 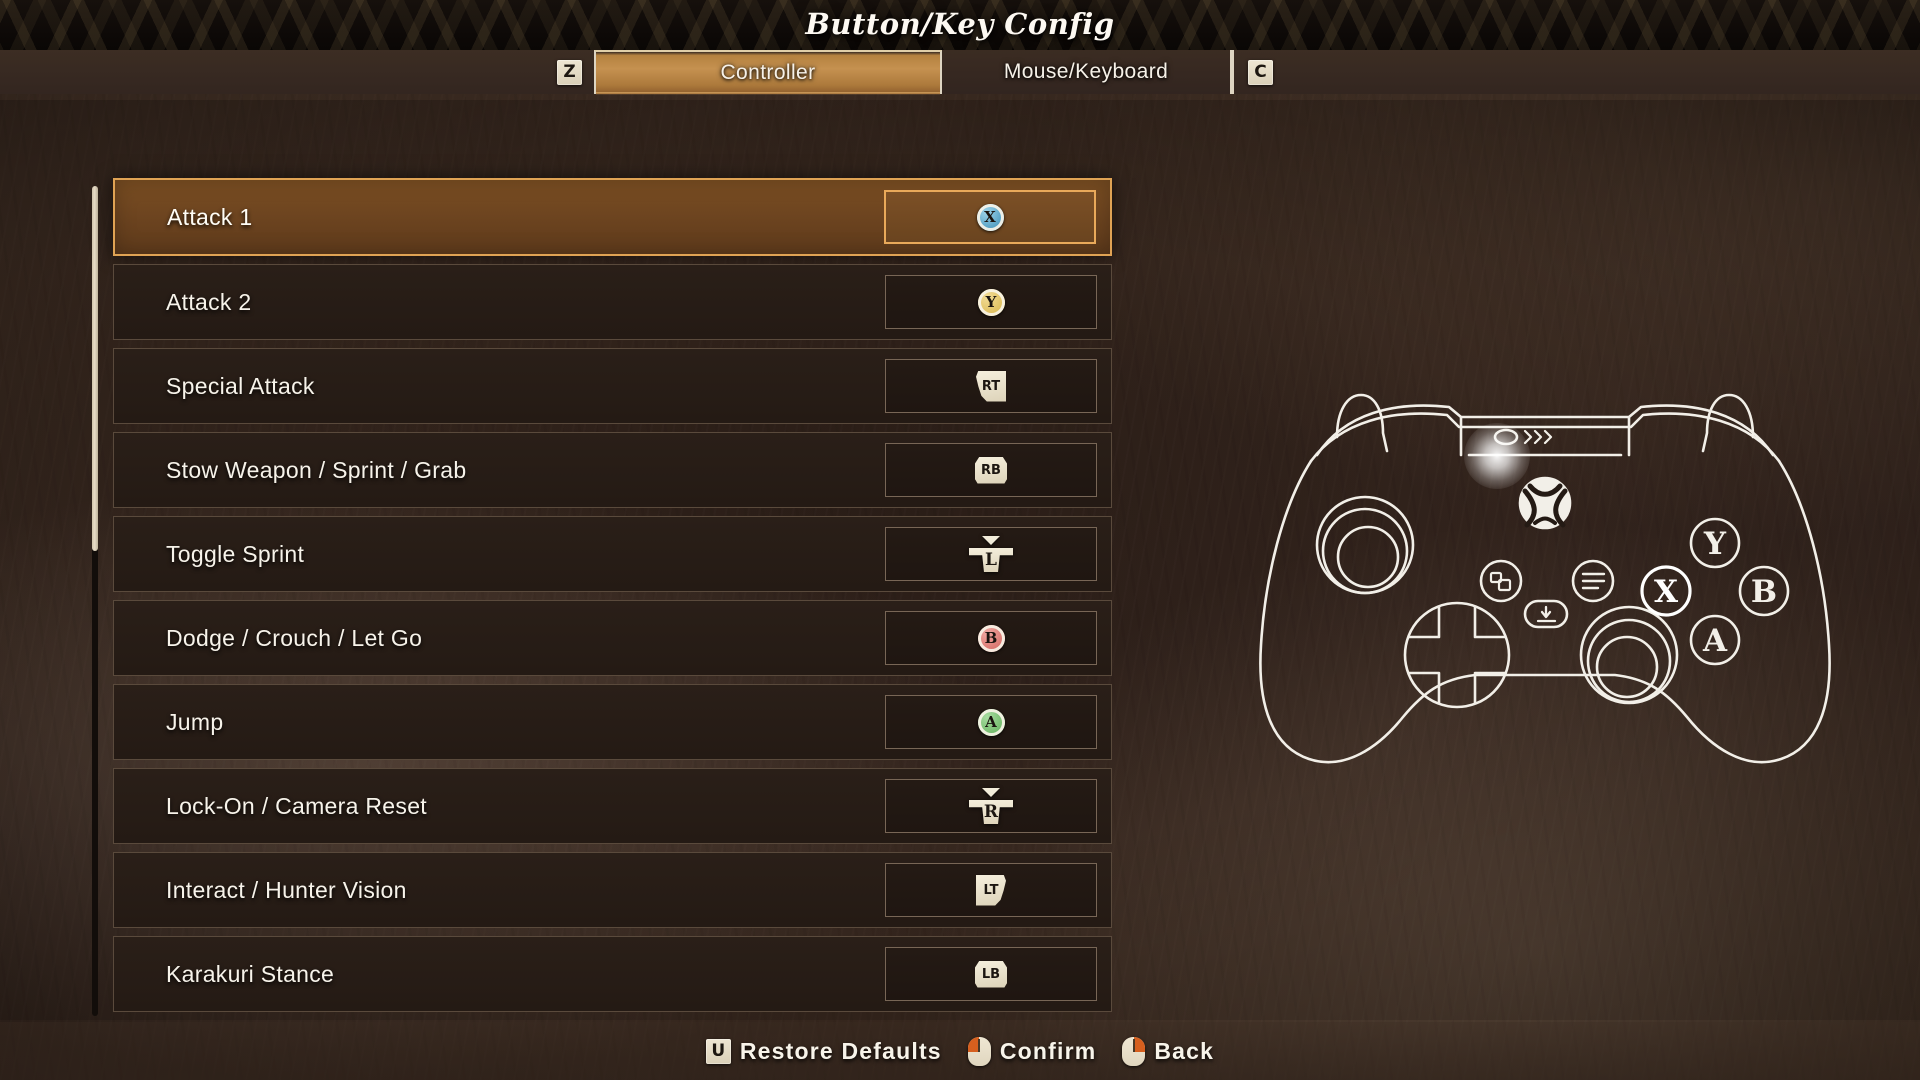 I want to click on right-stick-click-icon: R, so click(x=991, y=806).